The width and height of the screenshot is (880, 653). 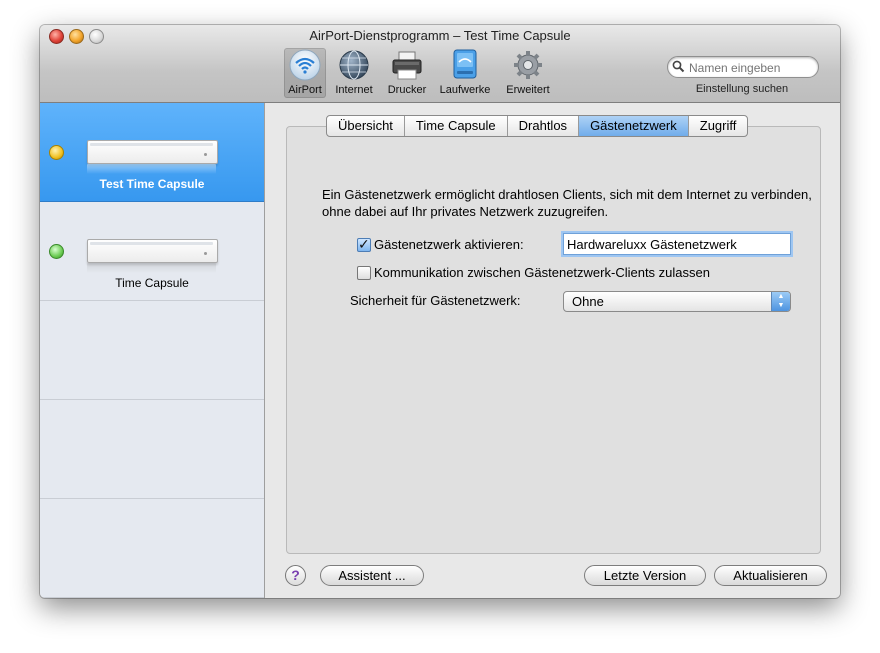 What do you see at coordinates (677, 301) in the screenshot?
I see `security-popup: Ohne ▲ ▼` at bounding box center [677, 301].